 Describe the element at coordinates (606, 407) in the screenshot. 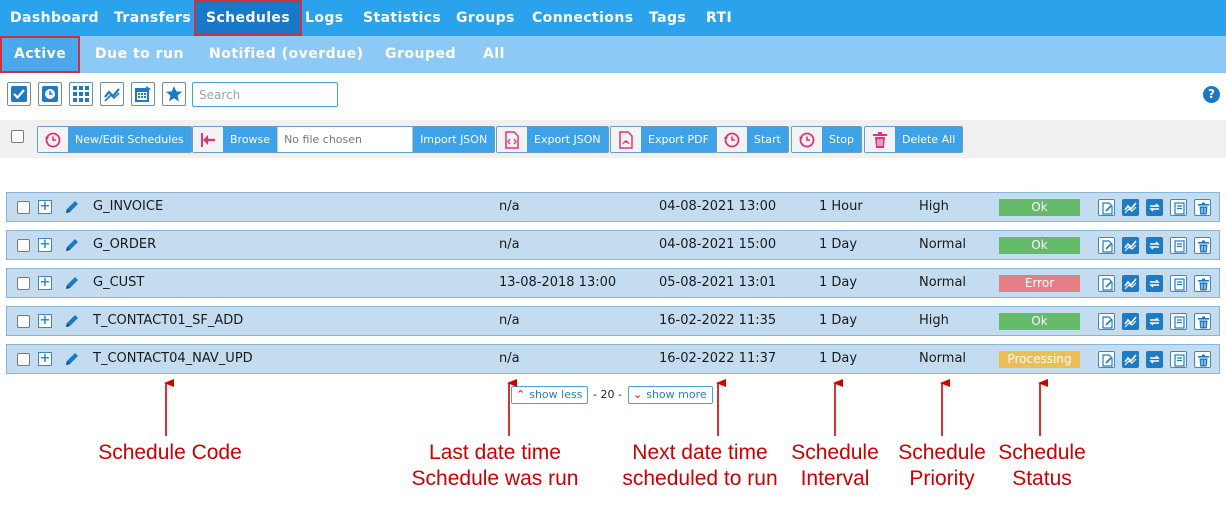

I see `annotation-arrows` at that location.